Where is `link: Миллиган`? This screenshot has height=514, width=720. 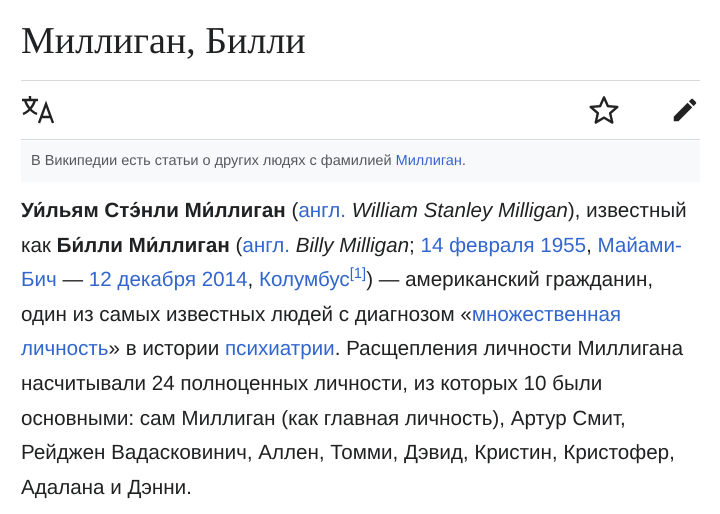 link: Миллиган is located at coordinates (429, 161).